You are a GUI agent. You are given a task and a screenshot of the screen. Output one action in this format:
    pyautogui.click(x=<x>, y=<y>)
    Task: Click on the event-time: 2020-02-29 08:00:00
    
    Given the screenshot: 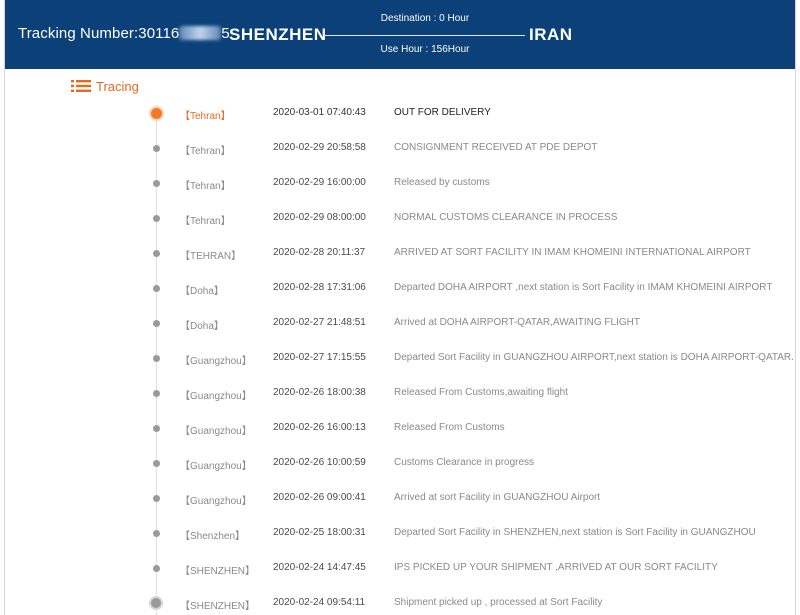 What is the action you would take?
    pyautogui.click(x=319, y=217)
    